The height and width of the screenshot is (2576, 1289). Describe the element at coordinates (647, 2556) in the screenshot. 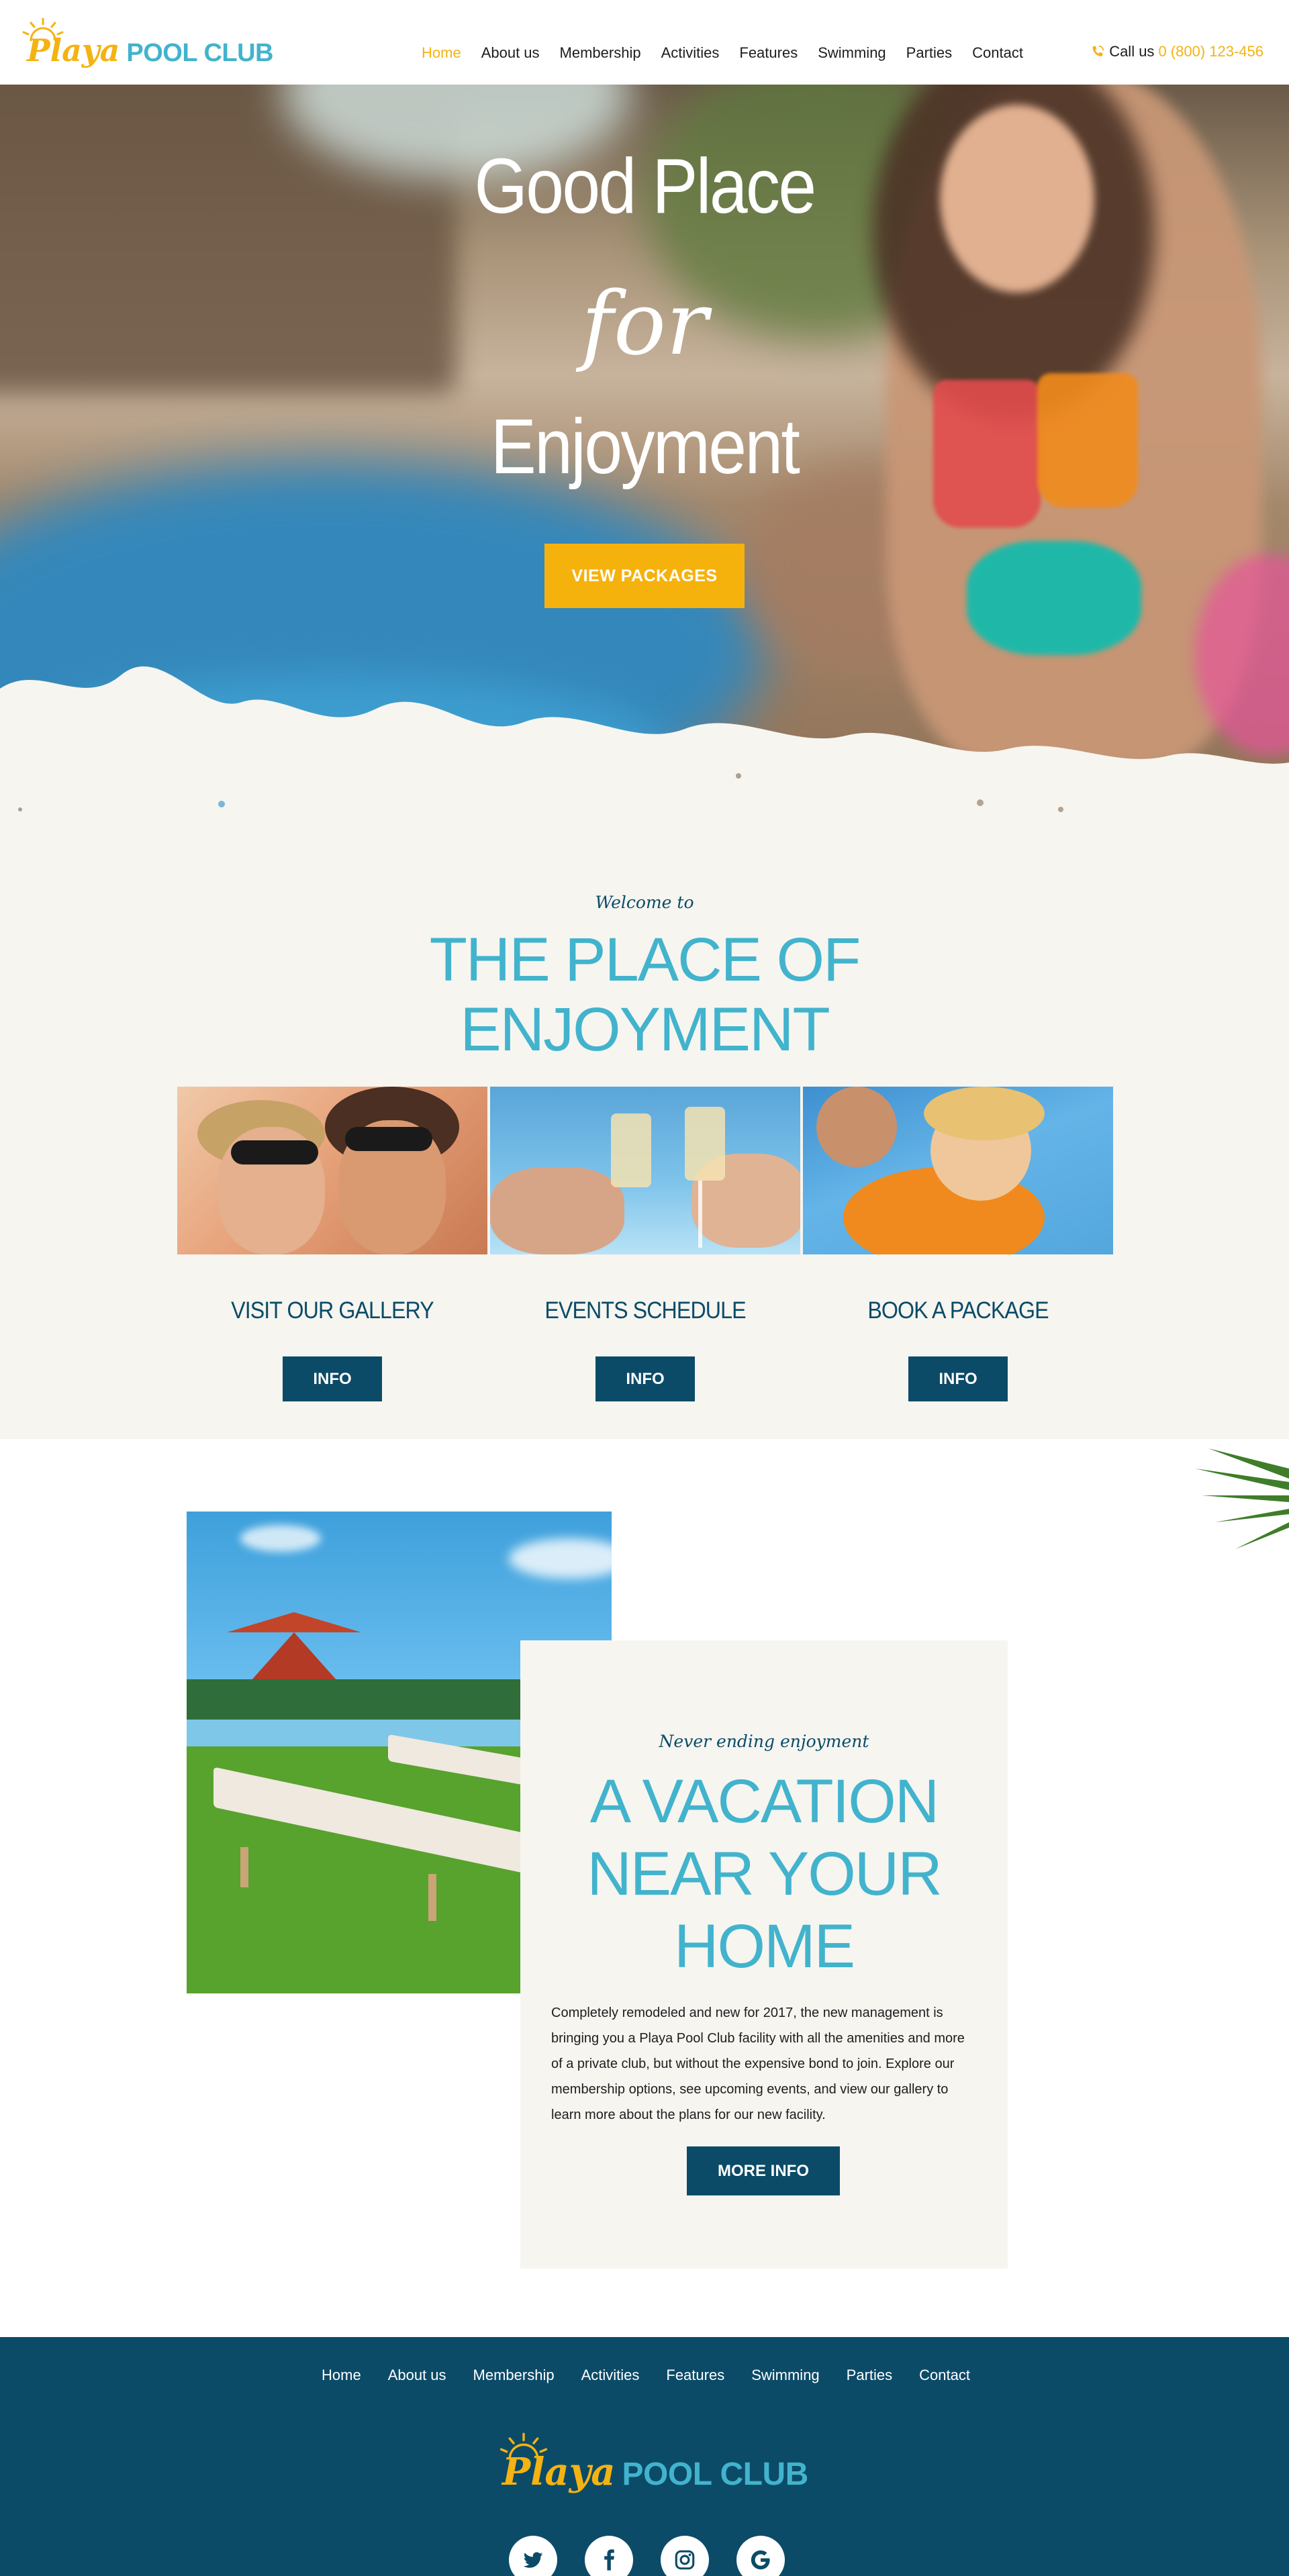

I see `social-links` at that location.